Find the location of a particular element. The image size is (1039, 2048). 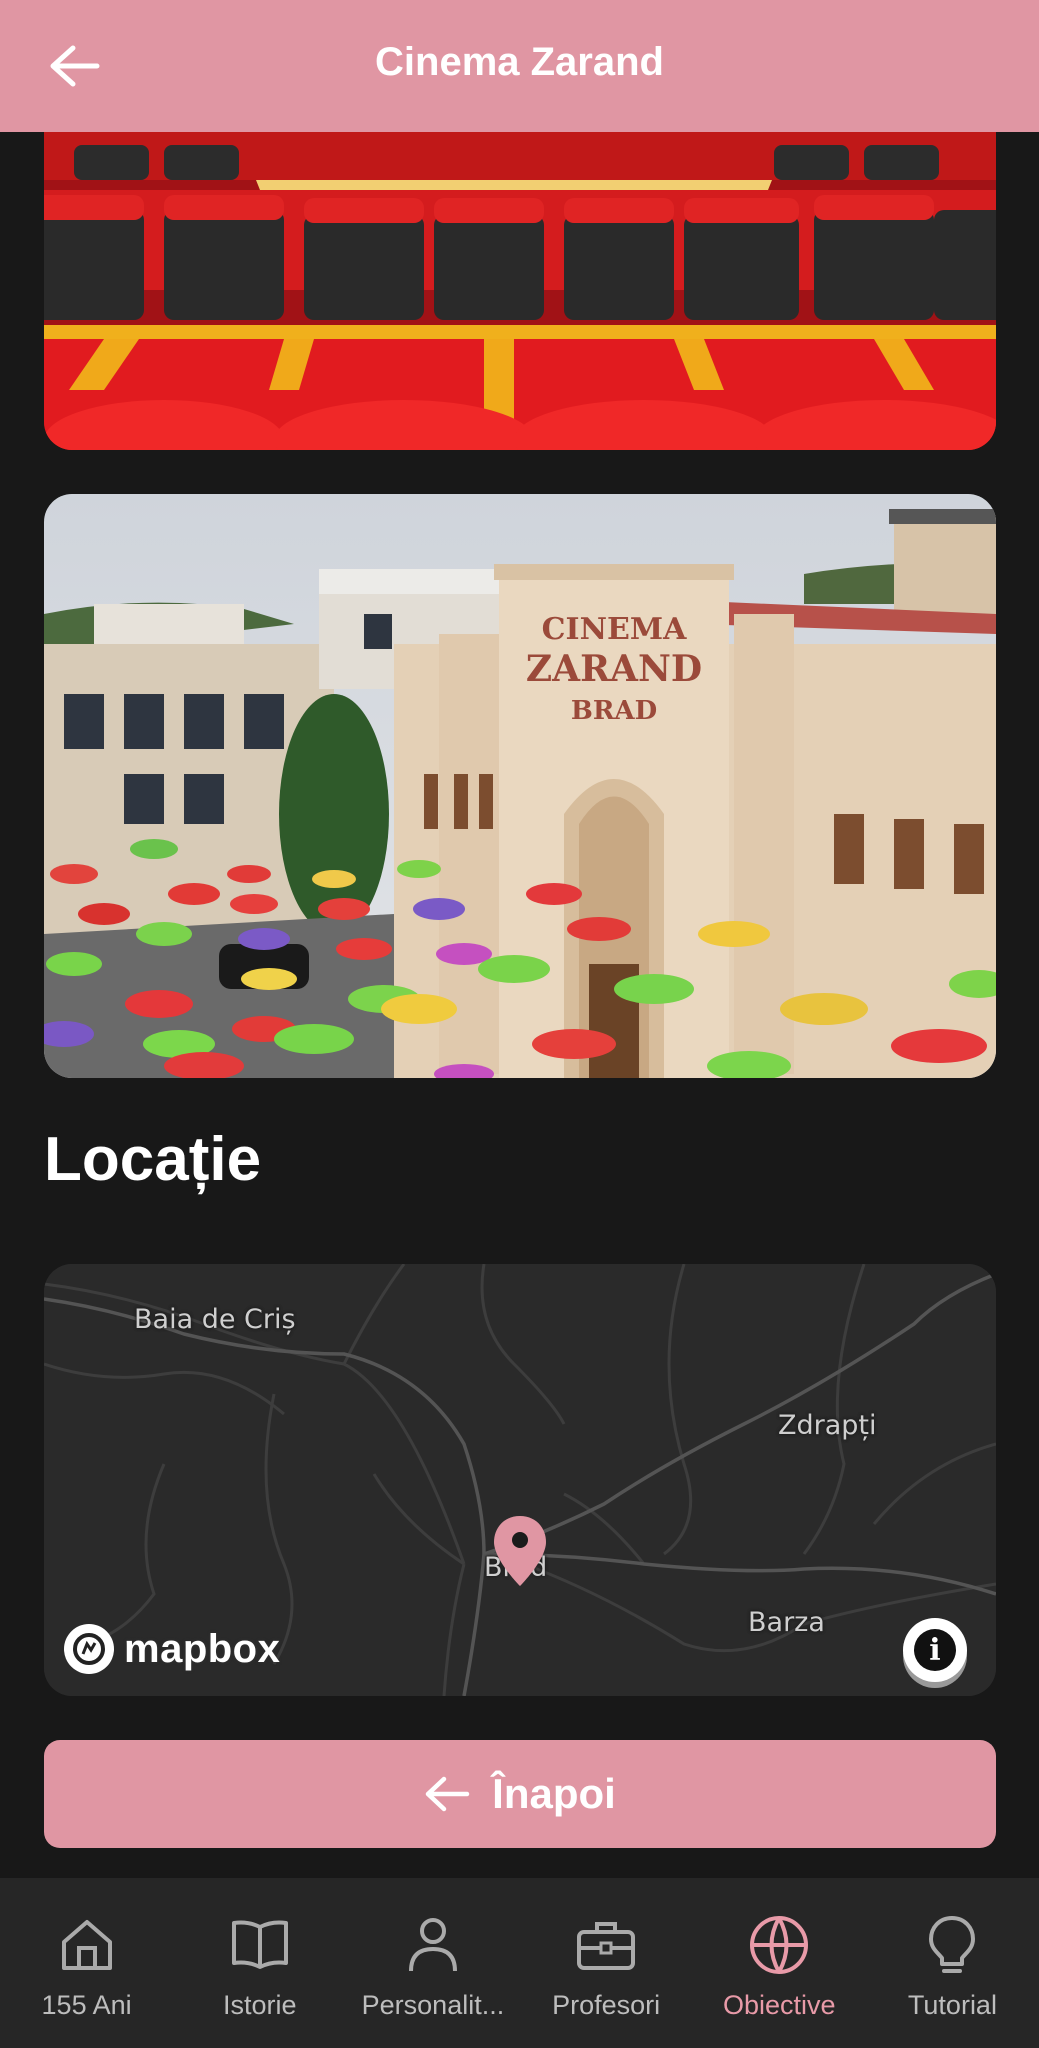

lightbulb-icon is located at coordinates (952, 1945).